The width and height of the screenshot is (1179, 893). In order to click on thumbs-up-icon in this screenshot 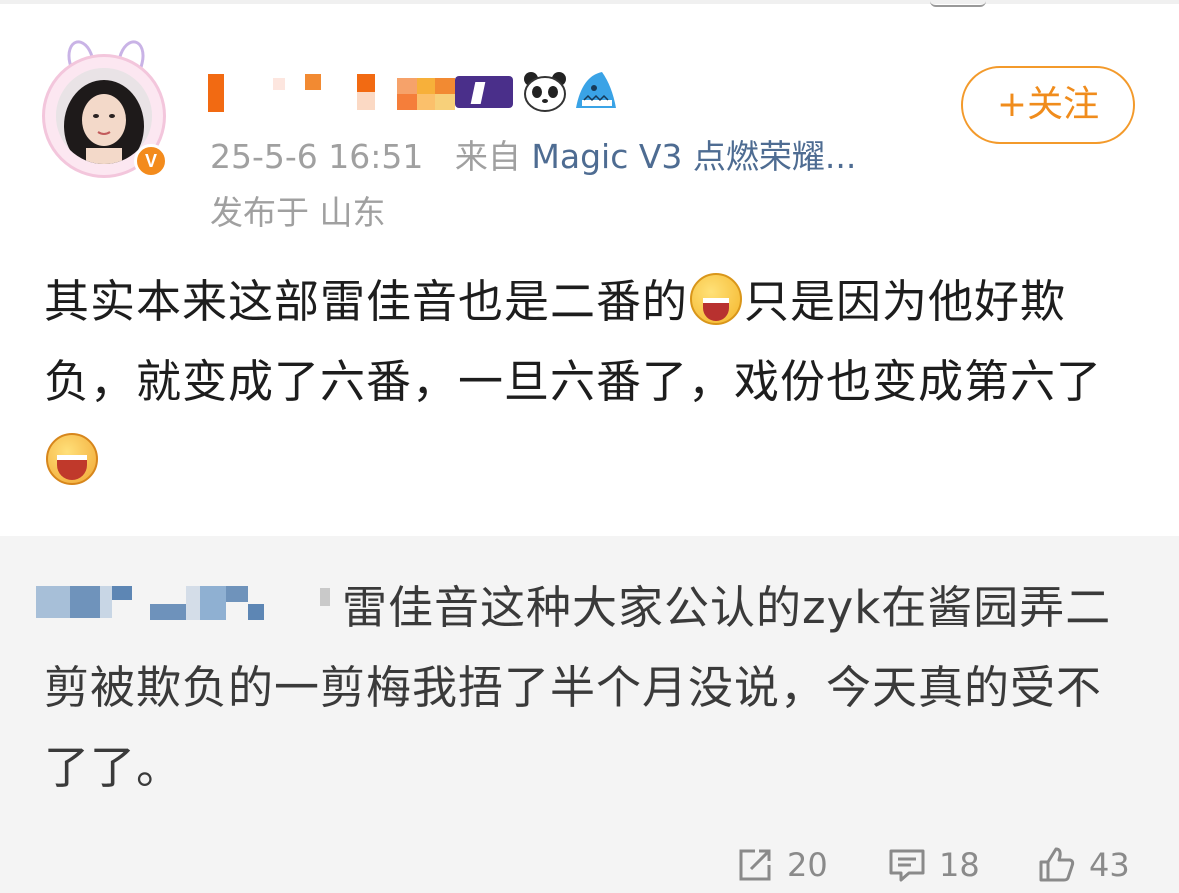, I will do `click(1057, 864)`.